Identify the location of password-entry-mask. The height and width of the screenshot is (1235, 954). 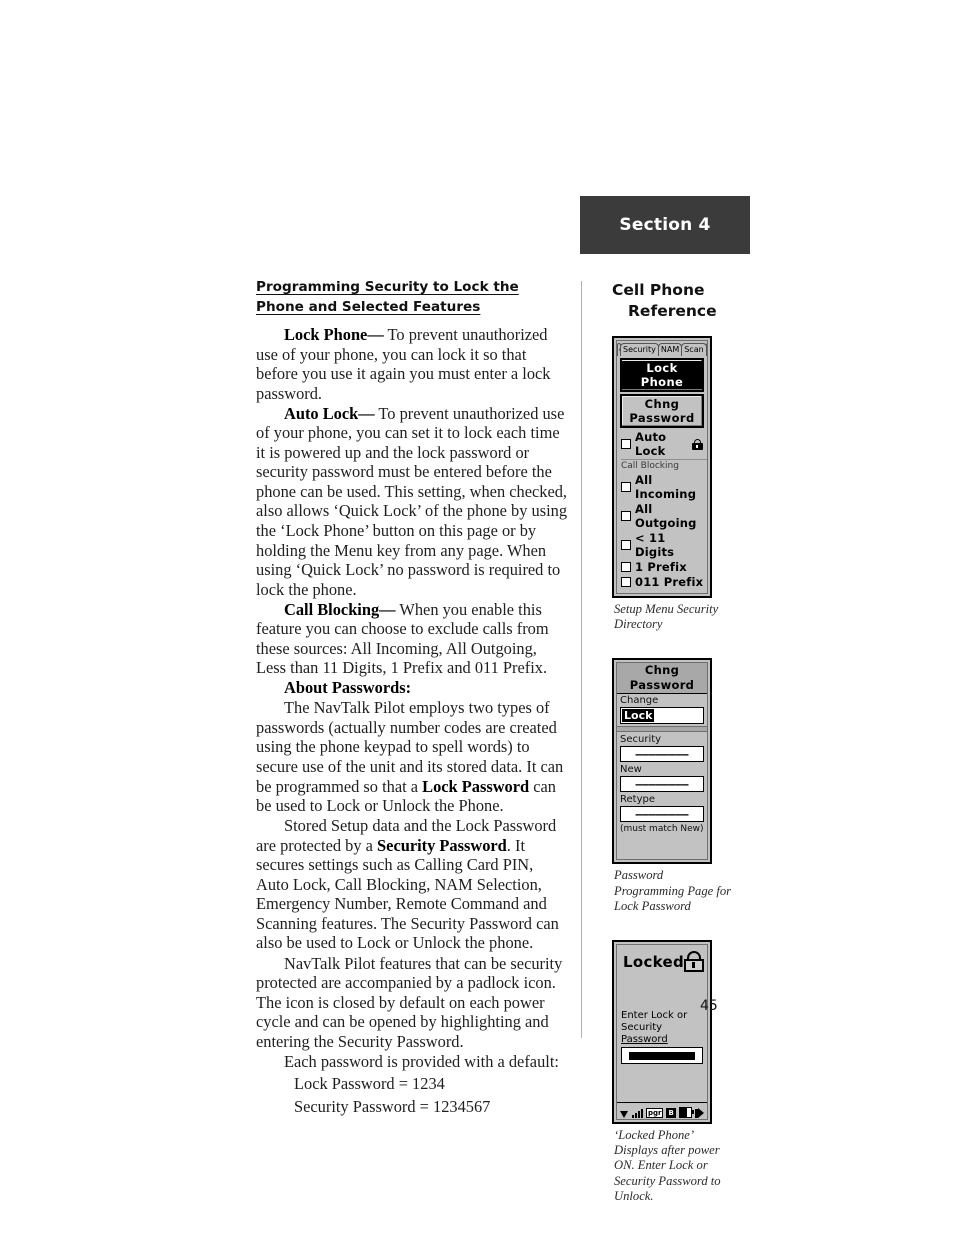
(662, 1055).